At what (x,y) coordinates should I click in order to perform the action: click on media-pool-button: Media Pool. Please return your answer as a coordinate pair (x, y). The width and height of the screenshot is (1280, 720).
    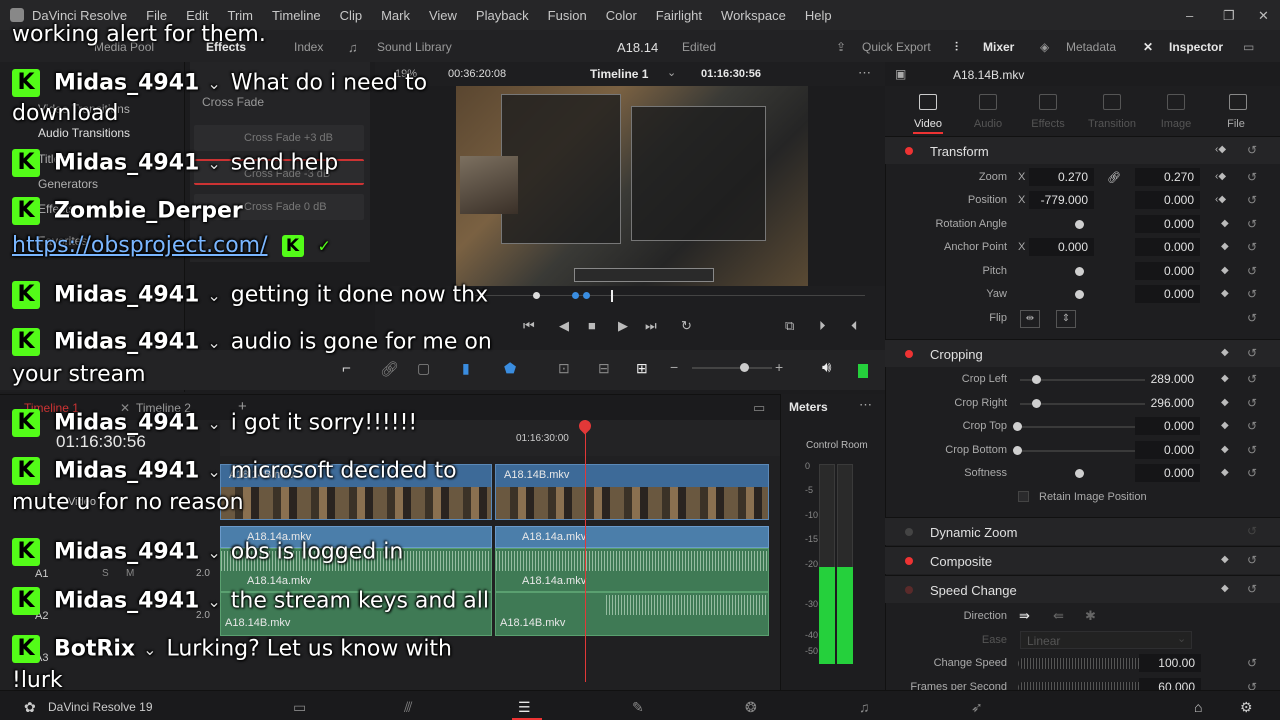
    Looking at the image, I should click on (124, 47).